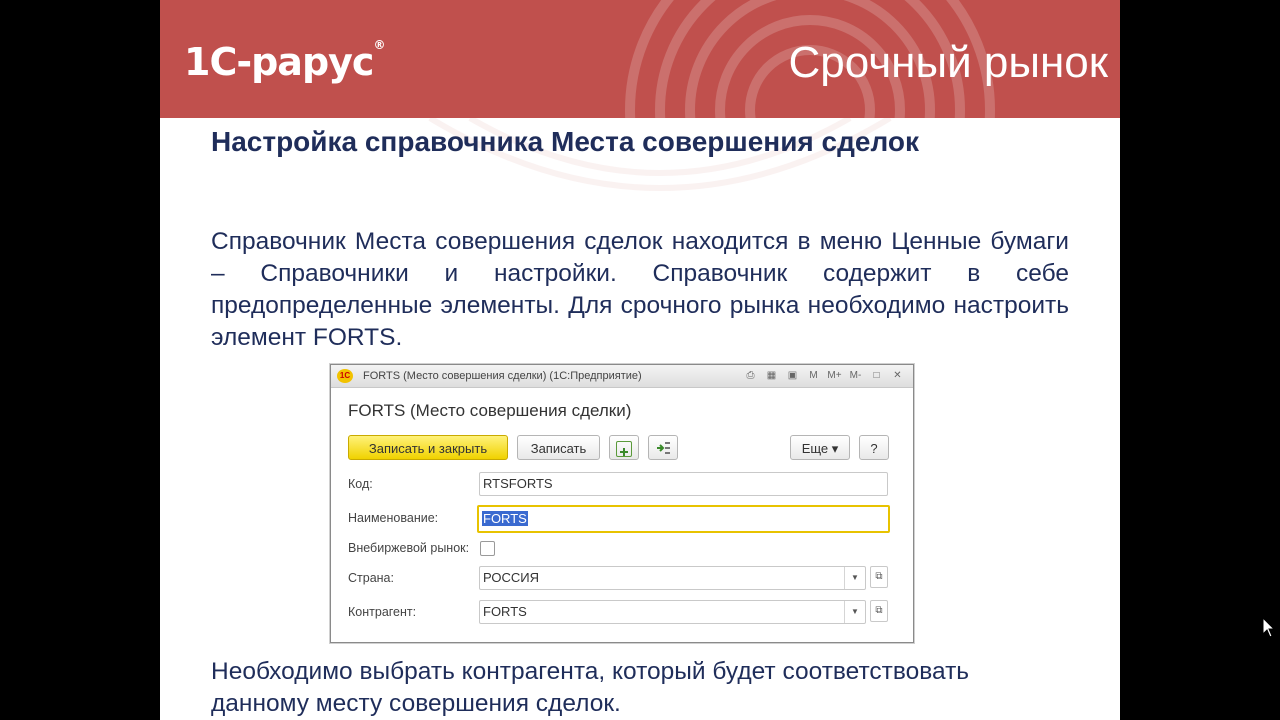 This screenshot has height=720, width=1280. Describe the element at coordinates (874, 447) in the screenshot. I see `help-button: ?` at that location.